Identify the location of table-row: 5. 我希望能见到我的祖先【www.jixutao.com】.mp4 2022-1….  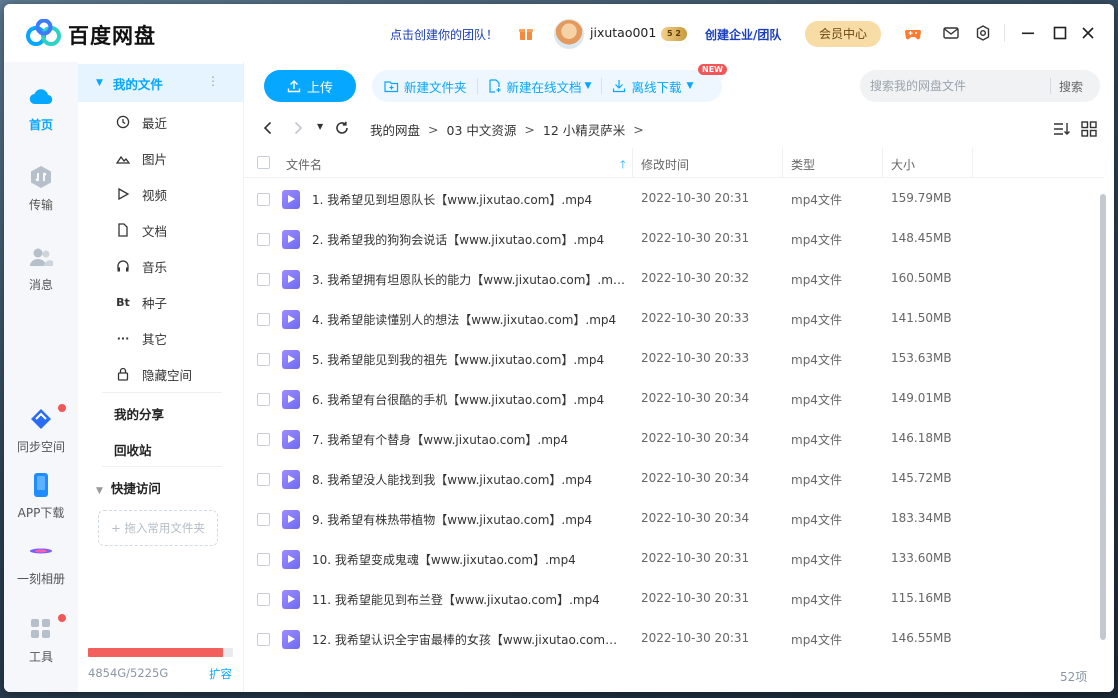
(674, 359).